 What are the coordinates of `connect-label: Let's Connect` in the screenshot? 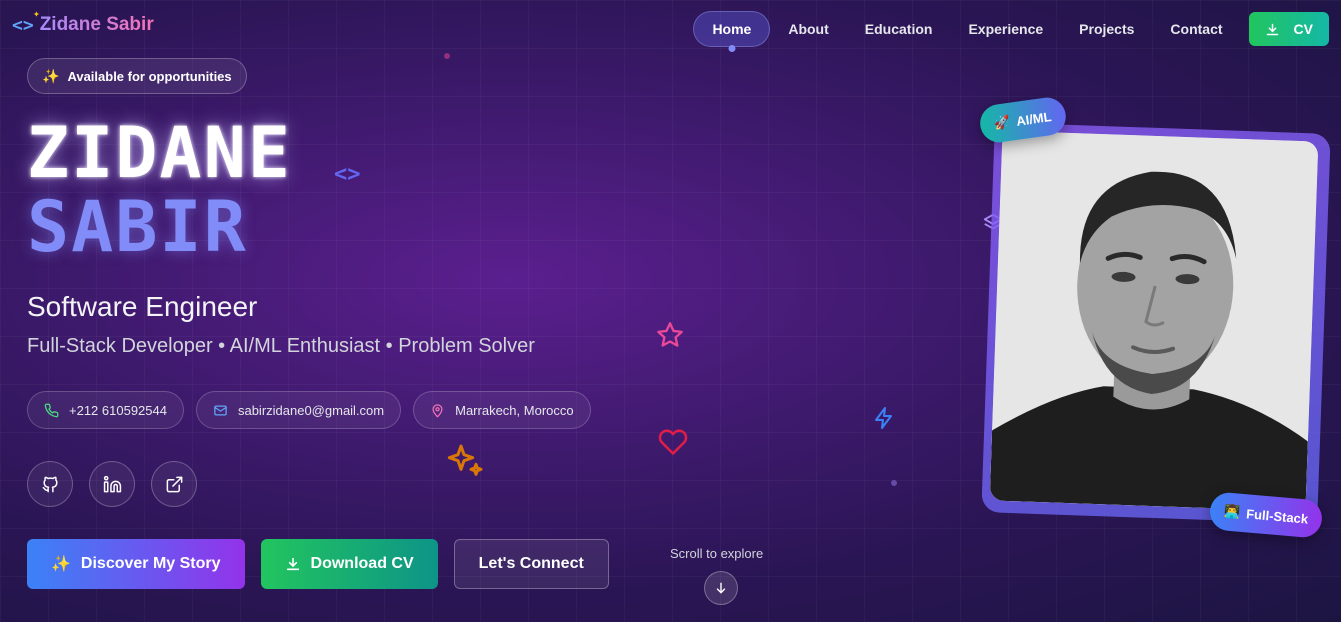 It's located at (531, 563).